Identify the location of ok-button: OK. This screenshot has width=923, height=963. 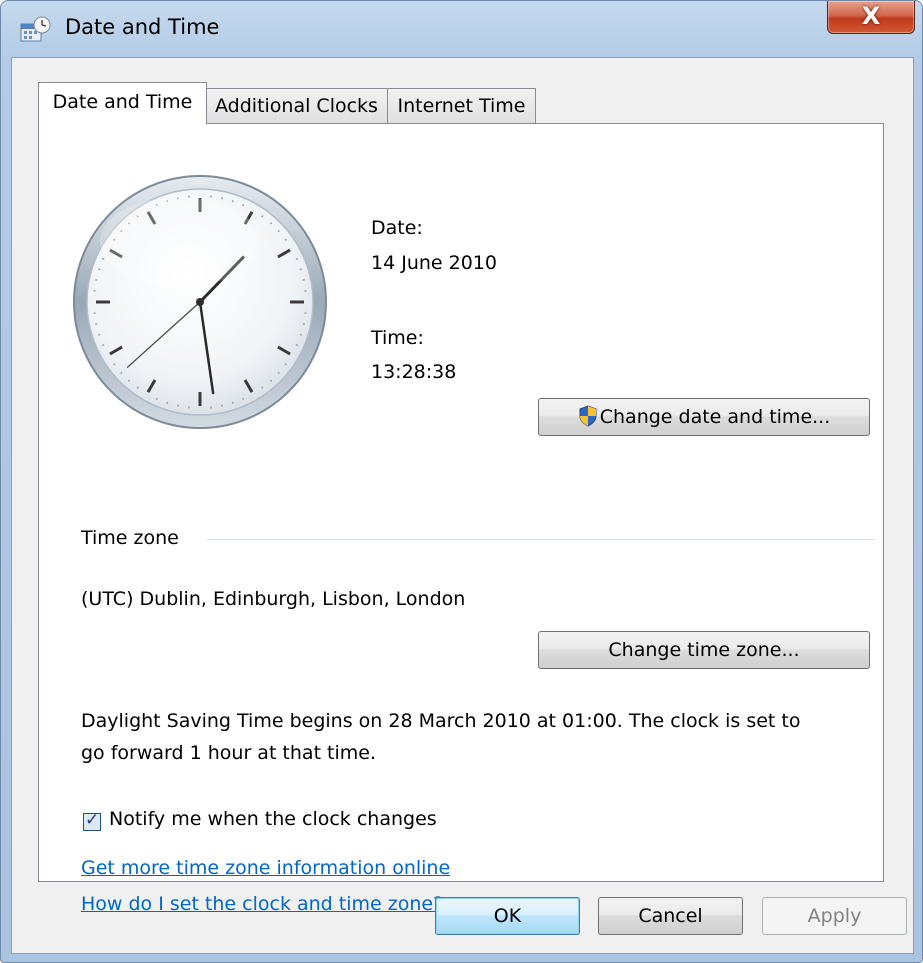
(507, 916).